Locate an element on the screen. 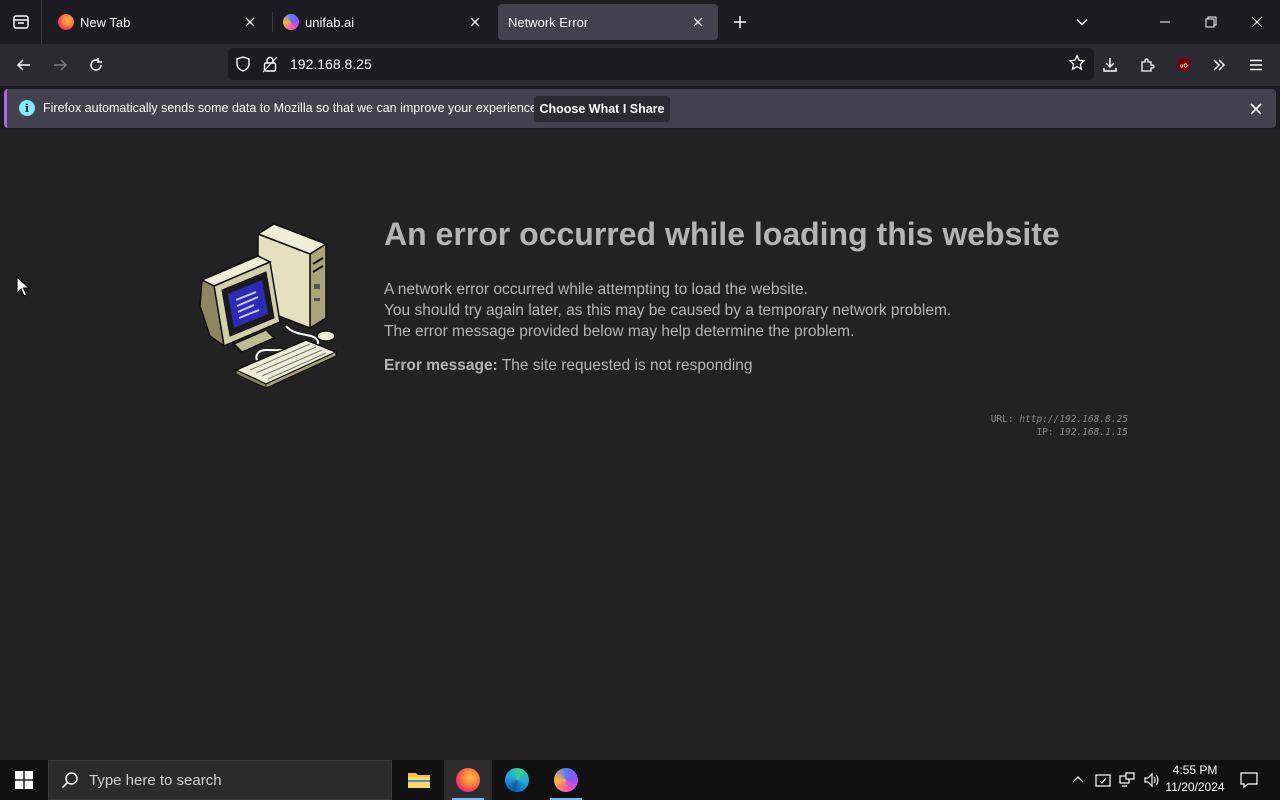 The height and width of the screenshot is (800, 1280). hamburger-menu-icon is located at coordinates (1256, 65).